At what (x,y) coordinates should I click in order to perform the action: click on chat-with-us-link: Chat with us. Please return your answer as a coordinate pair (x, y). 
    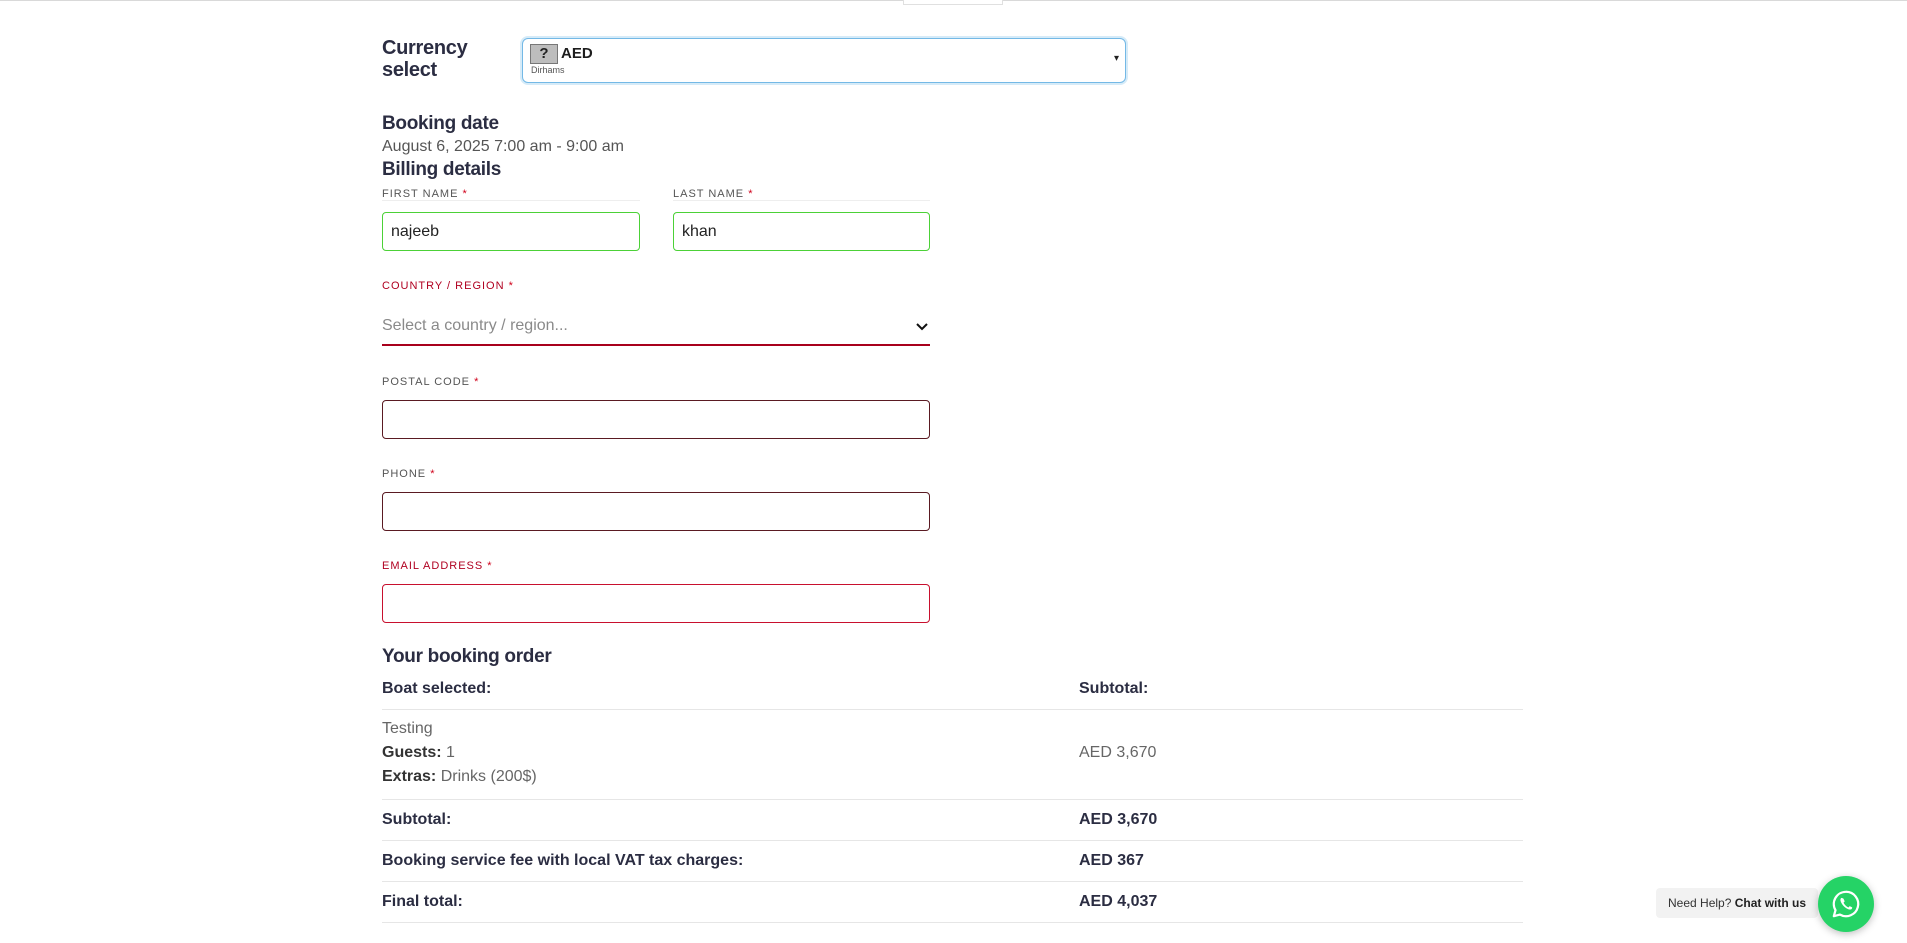
    Looking at the image, I should click on (1770, 903).